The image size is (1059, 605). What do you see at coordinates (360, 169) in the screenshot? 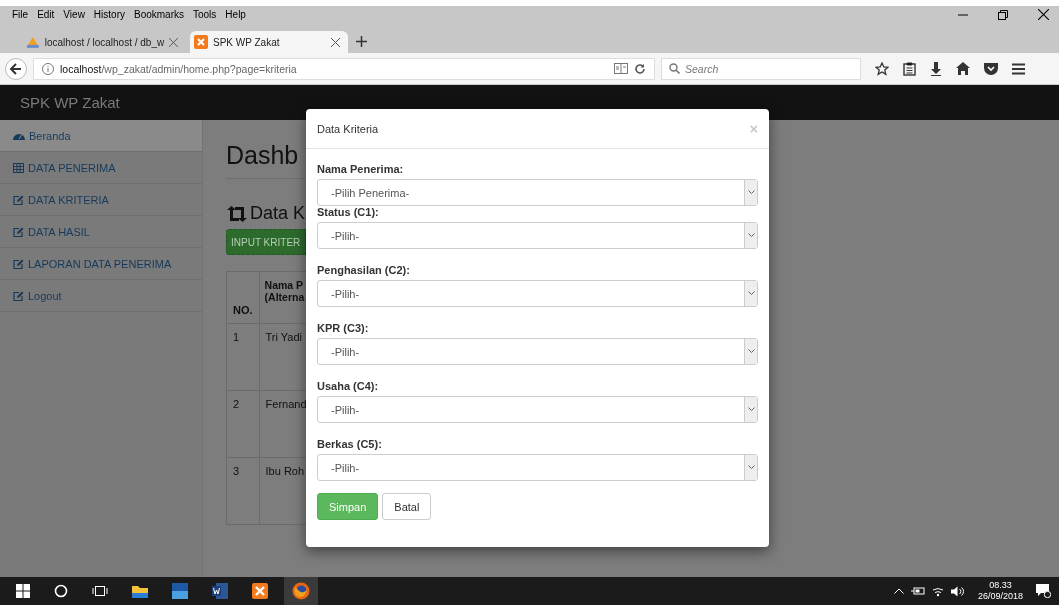
I see `field-label: Nama Penerima:` at bounding box center [360, 169].